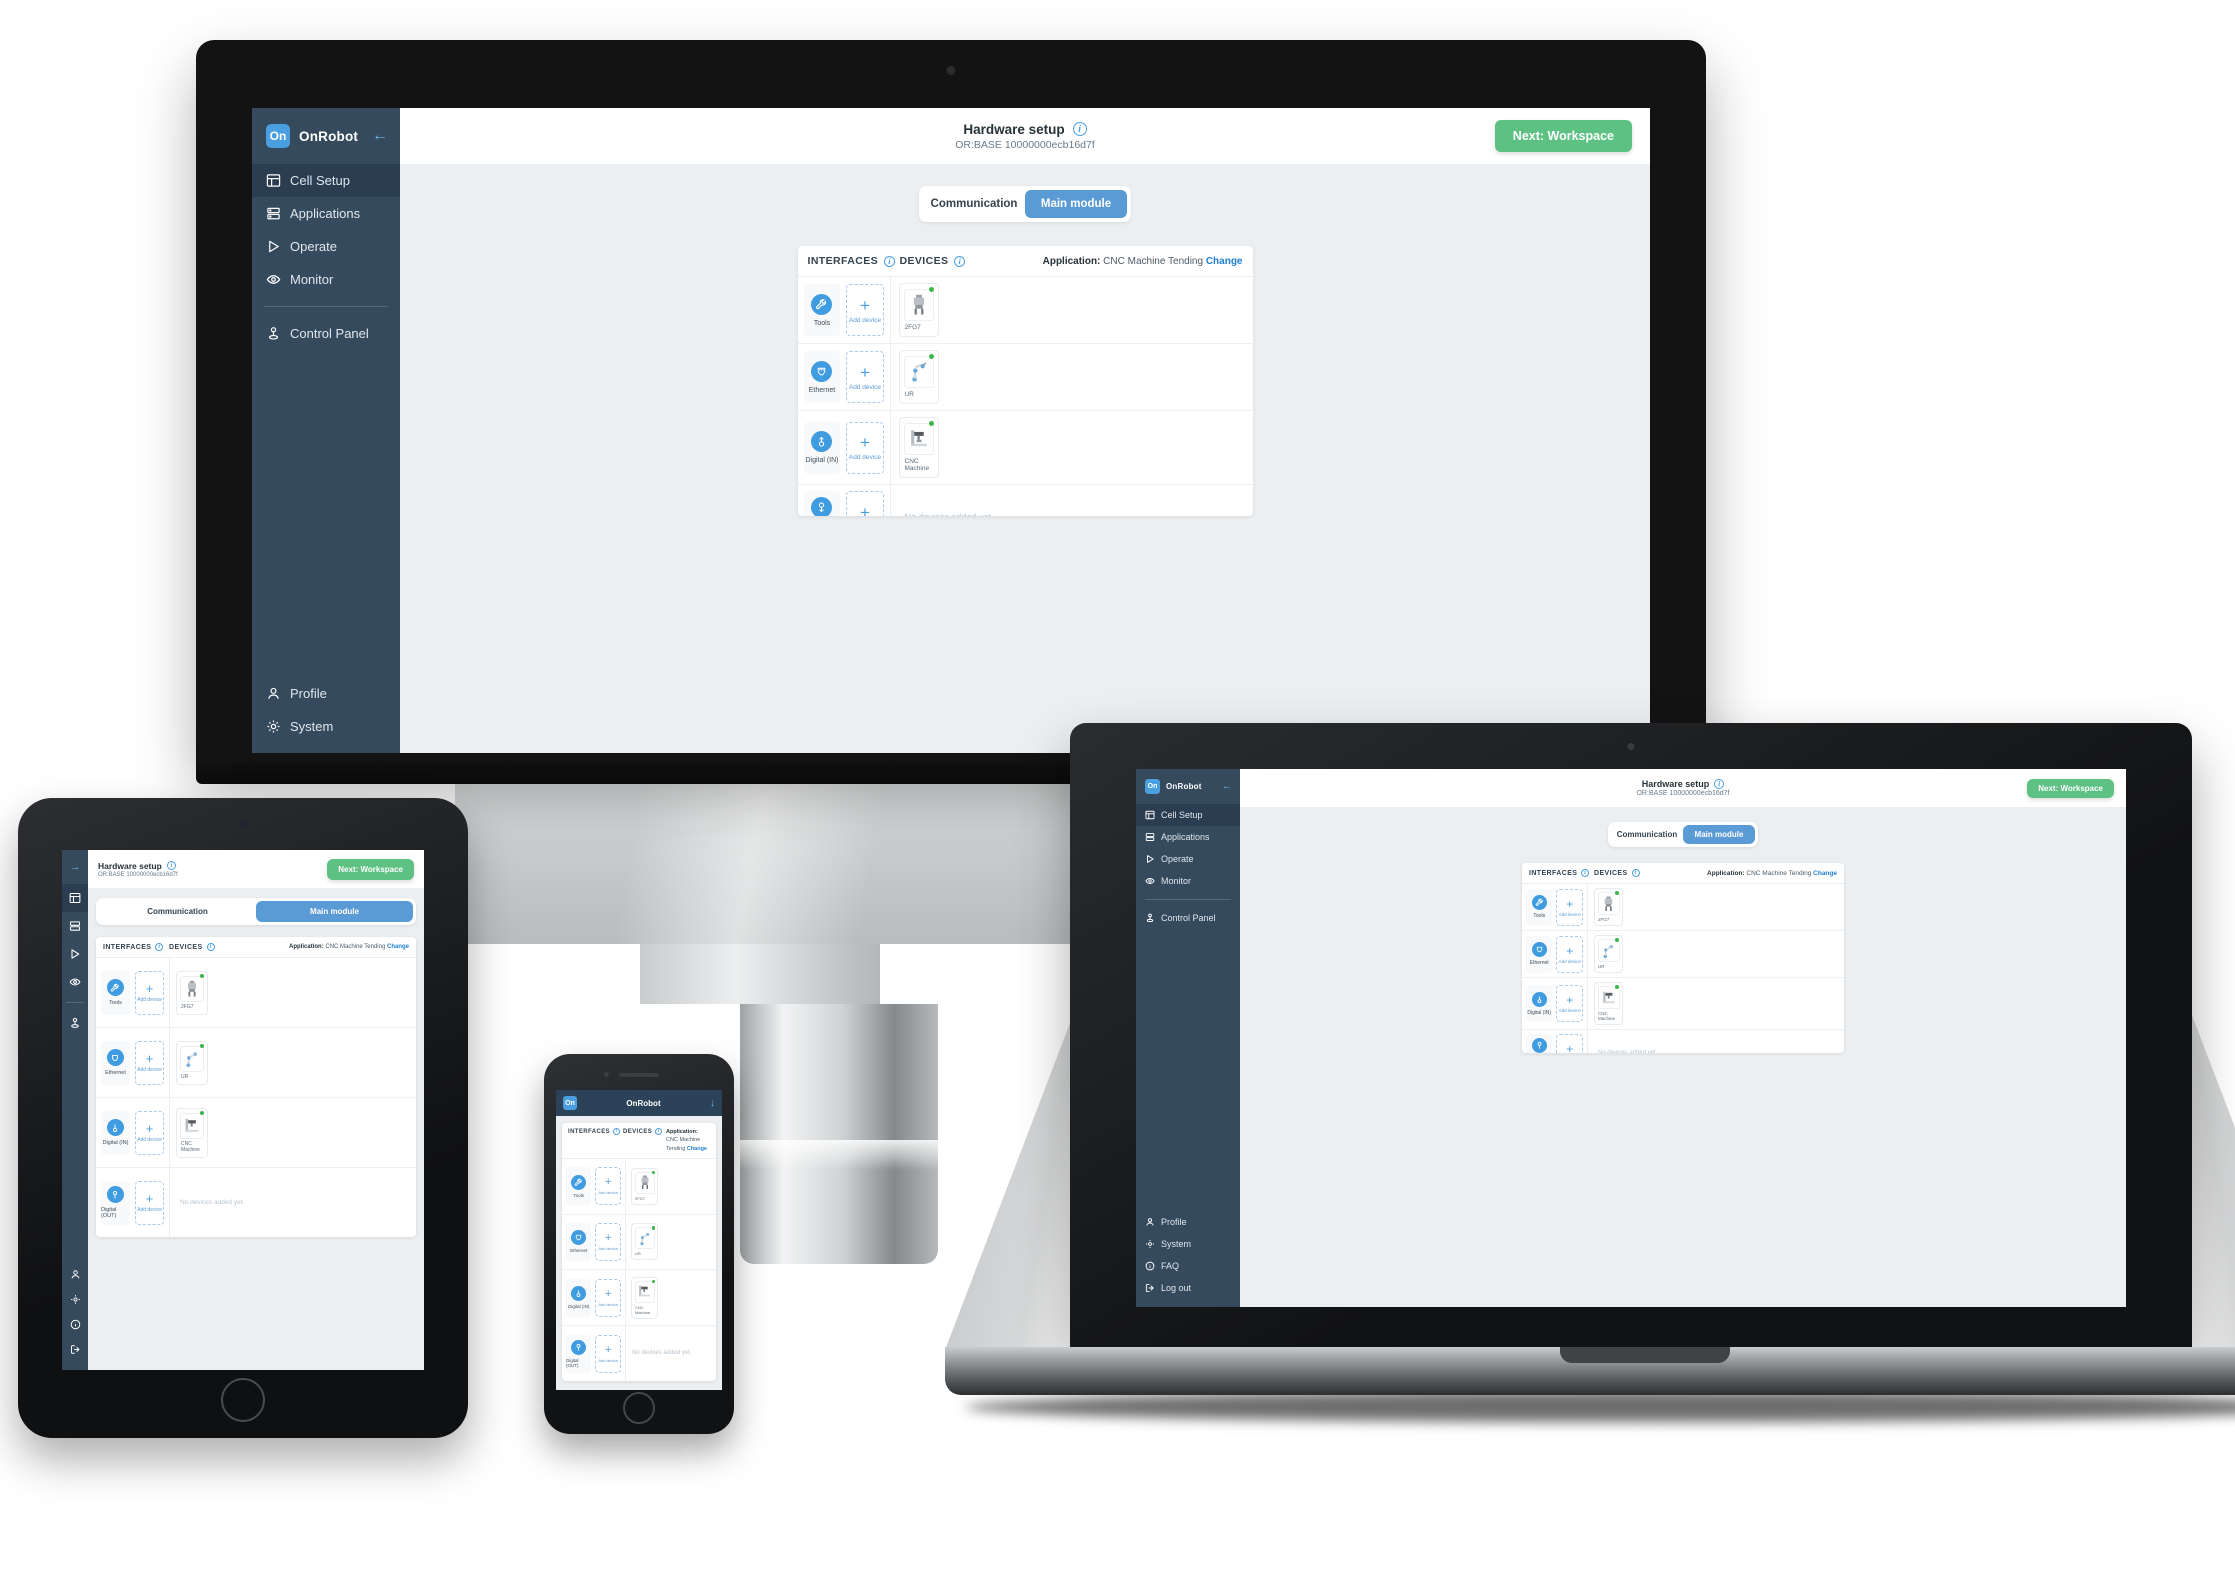 The image size is (2235, 1587). What do you see at coordinates (1188, 1288) in the screenshot?
I see `sidebar-item-logout: Log out` at bounding box center [1188, 1288].